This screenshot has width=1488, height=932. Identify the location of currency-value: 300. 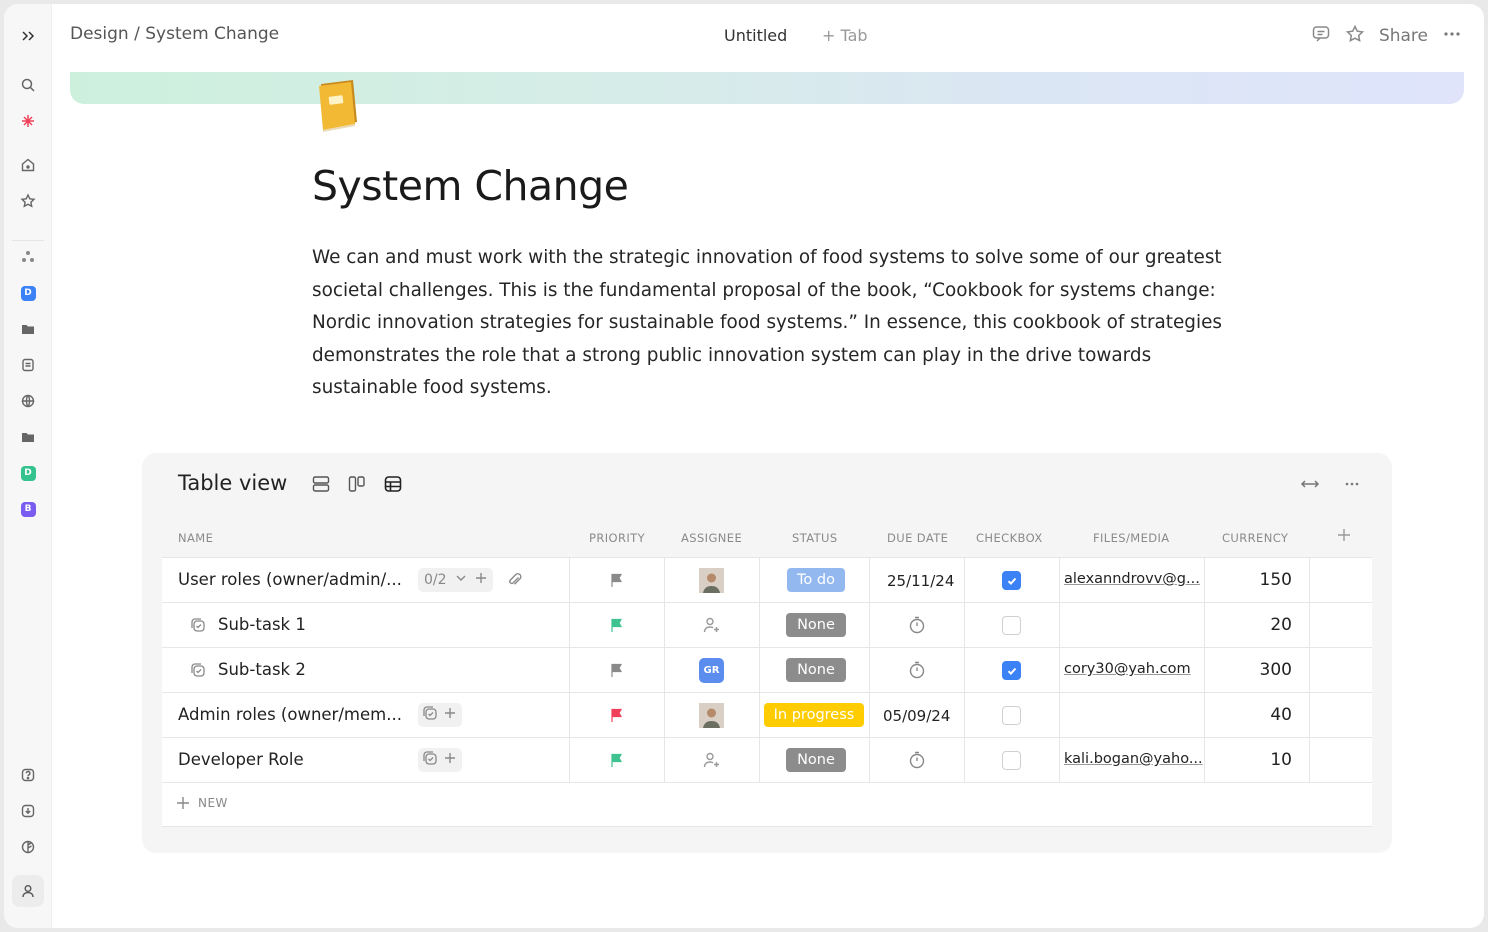
(1247, 670).